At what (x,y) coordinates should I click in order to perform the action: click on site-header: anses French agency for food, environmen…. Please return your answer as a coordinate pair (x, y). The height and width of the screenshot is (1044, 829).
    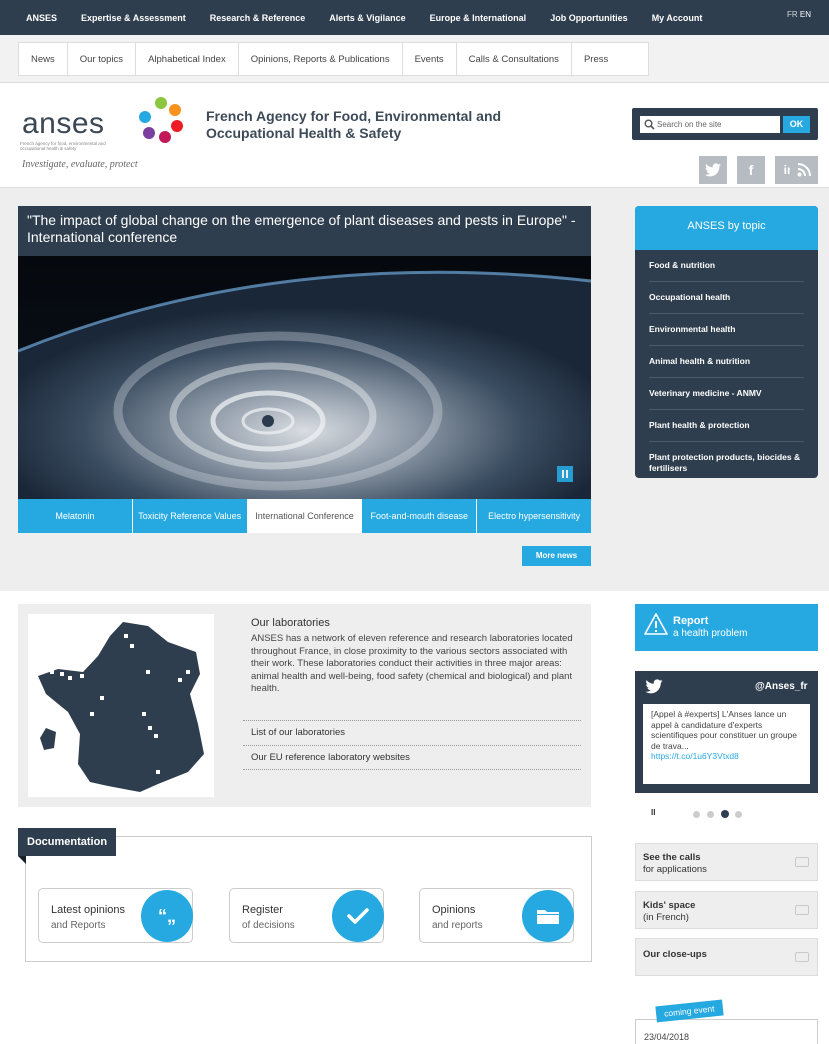
    Looking at the image, I should click on (414, 135).